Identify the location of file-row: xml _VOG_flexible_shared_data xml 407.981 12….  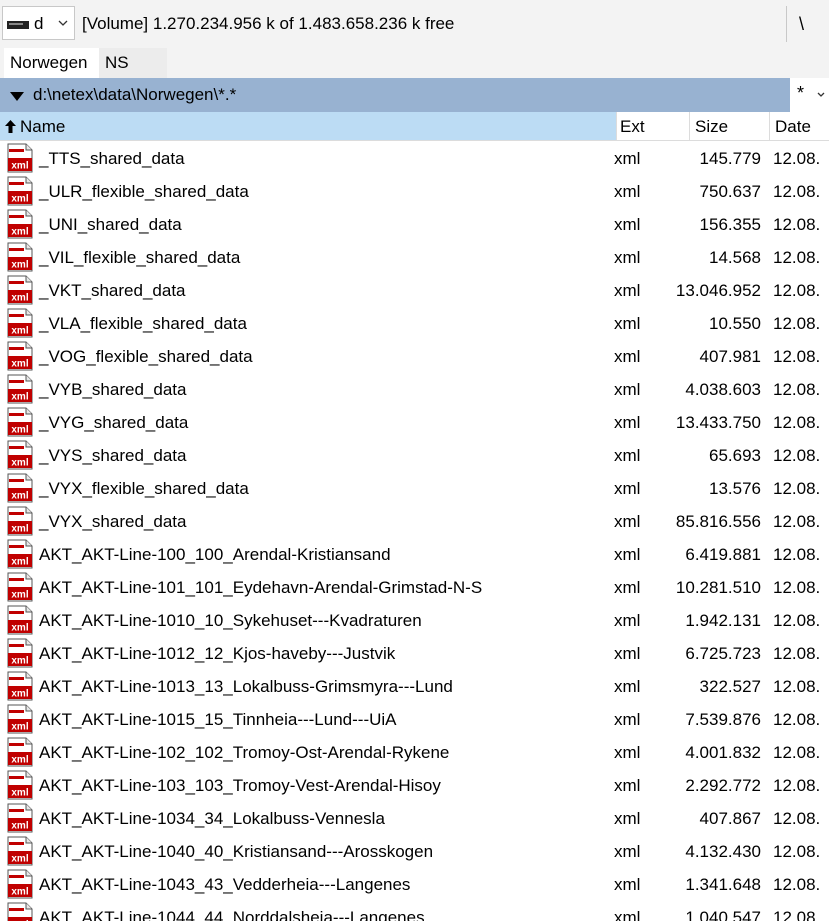
(414, 355).